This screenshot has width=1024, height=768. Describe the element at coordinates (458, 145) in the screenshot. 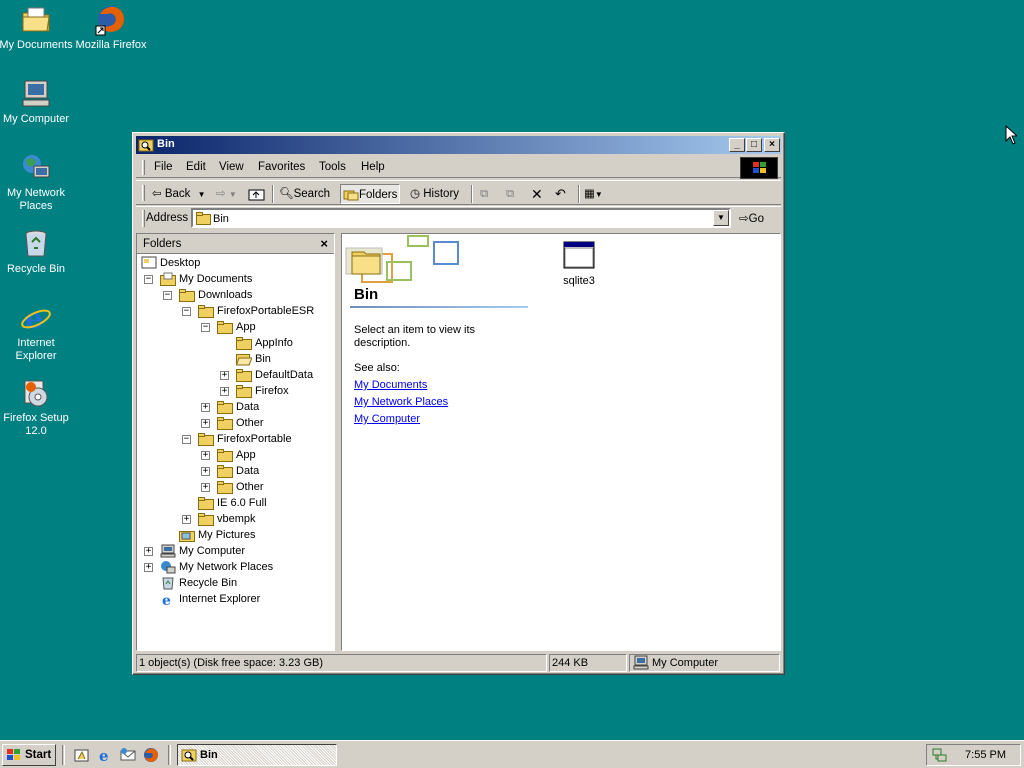

I see `title-bar: Bin _ □ ×` at that location.